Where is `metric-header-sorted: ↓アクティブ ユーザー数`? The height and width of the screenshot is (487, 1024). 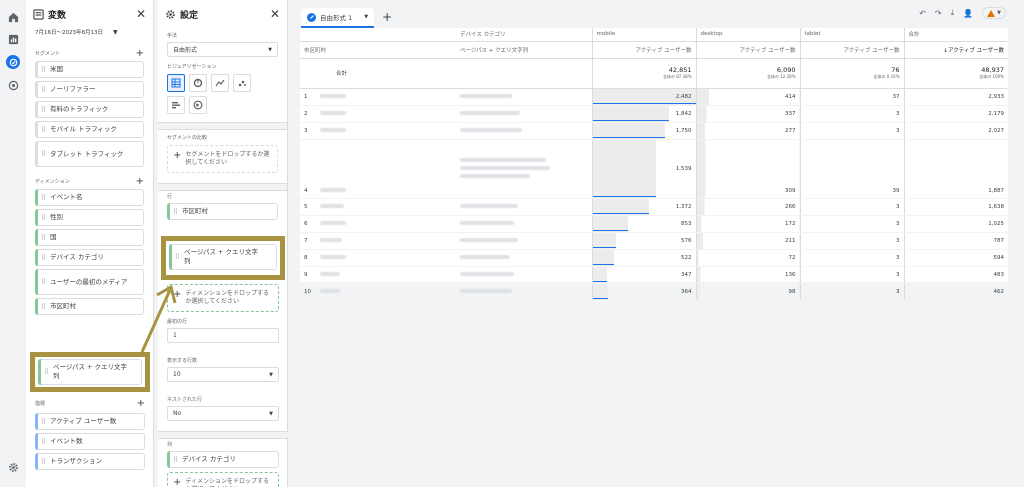 metric-header-sorted: ↓アクティブ ユーザー数 is located at coordinates (955, 50).